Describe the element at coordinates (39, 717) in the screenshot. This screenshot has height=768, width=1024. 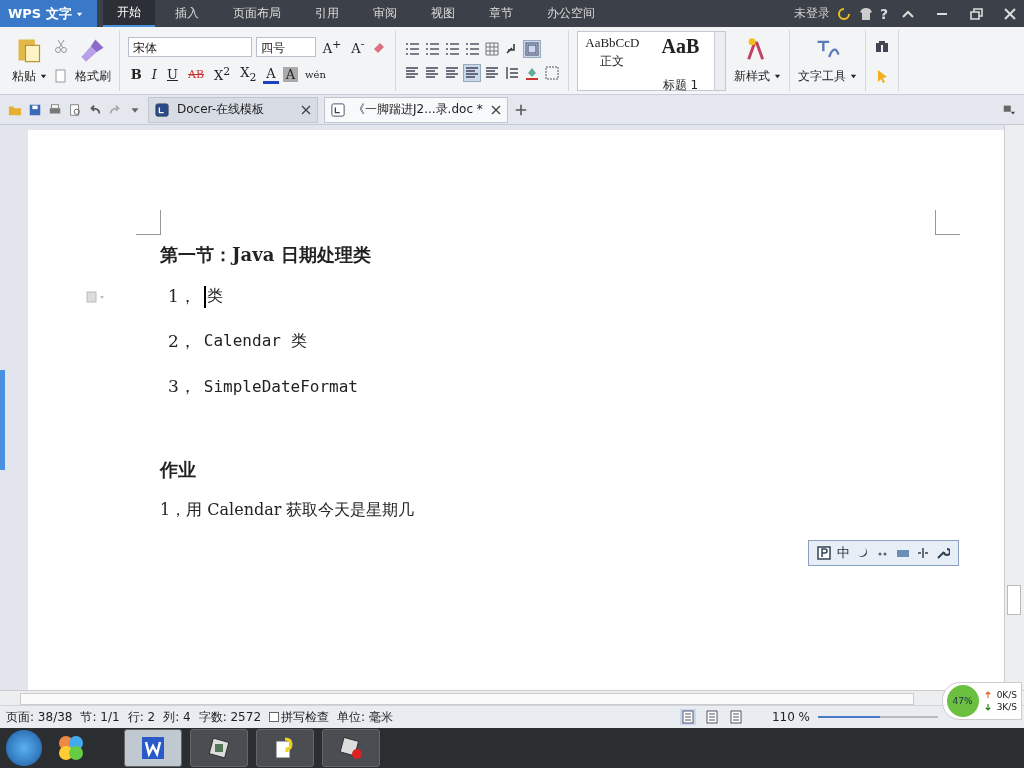
I see `status-field: 页面: 38/38` at that location.